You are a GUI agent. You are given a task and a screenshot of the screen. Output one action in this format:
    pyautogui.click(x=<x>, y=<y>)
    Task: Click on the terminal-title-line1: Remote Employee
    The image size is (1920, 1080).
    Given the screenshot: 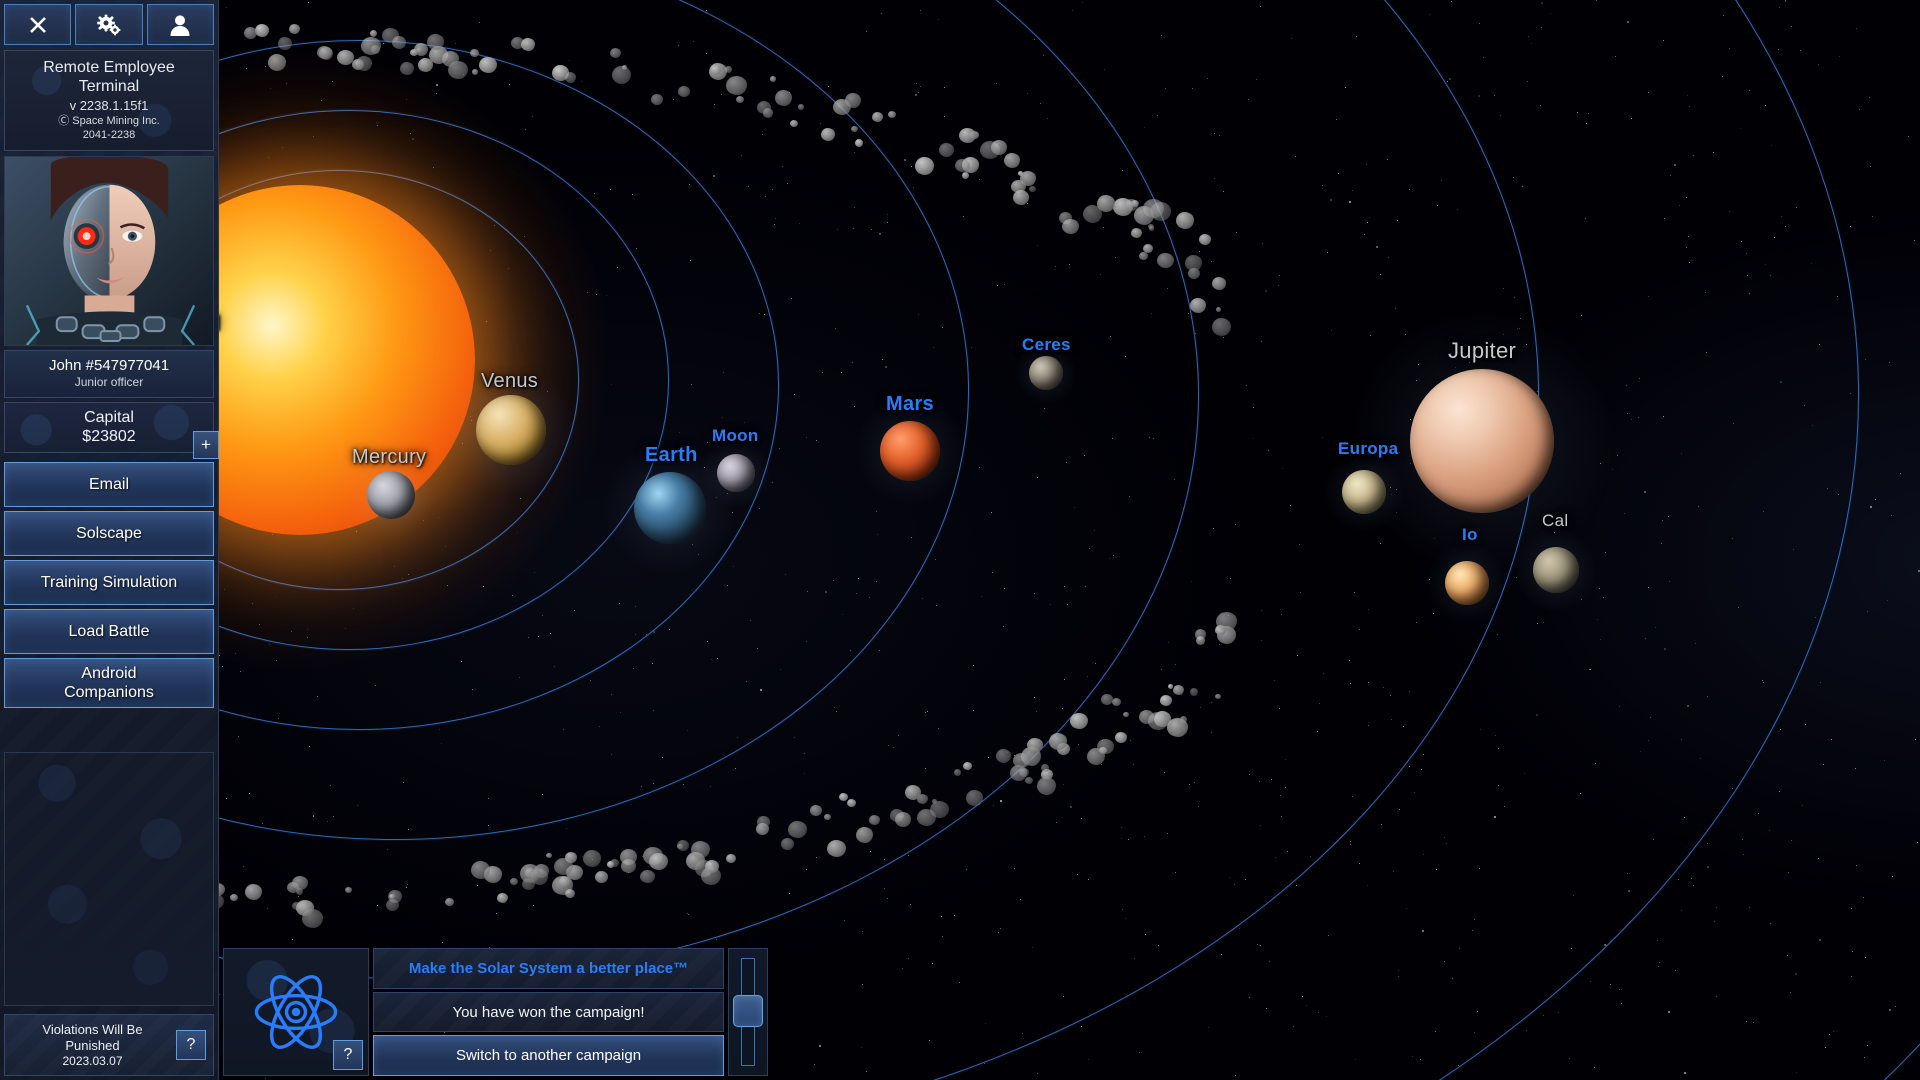 What is the action you would take?
    pyautogui.click(x=109, y=67)
    